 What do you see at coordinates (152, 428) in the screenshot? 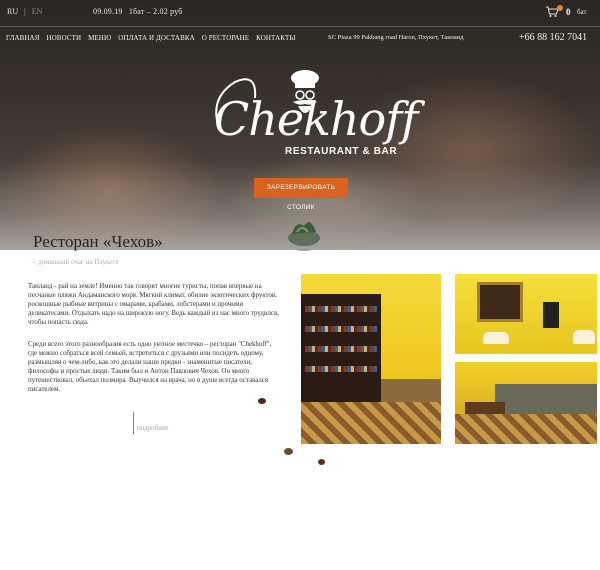
I see `read-more-link: подробнее` at bounding box center [152, 428].